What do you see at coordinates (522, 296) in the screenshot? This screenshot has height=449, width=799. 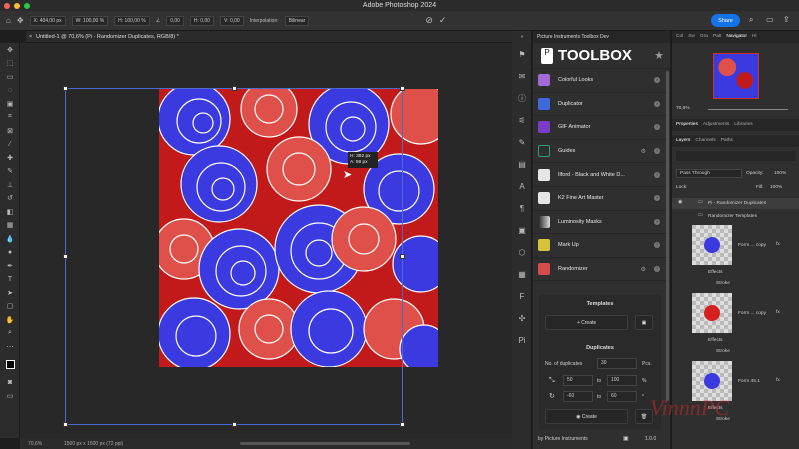 I see `f-plugin-icon: F` at bounding box center [522, 296].